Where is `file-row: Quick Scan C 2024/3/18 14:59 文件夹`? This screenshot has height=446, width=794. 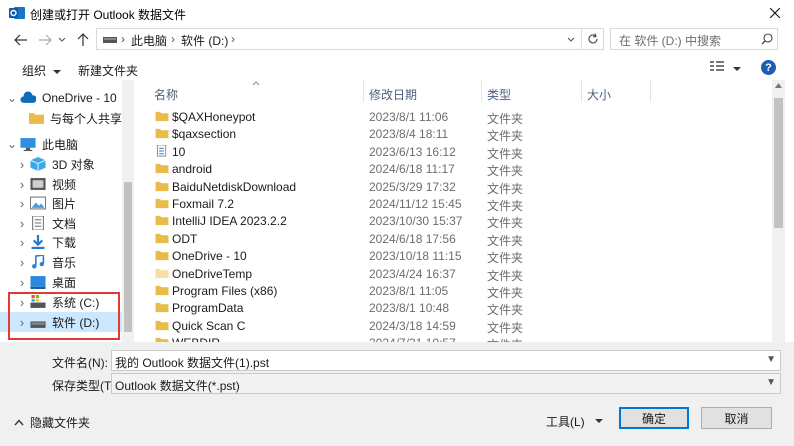 file-row: Quick Scan C 2024/3/18 14:59 文件夹 is located at coordinates (453, 326).